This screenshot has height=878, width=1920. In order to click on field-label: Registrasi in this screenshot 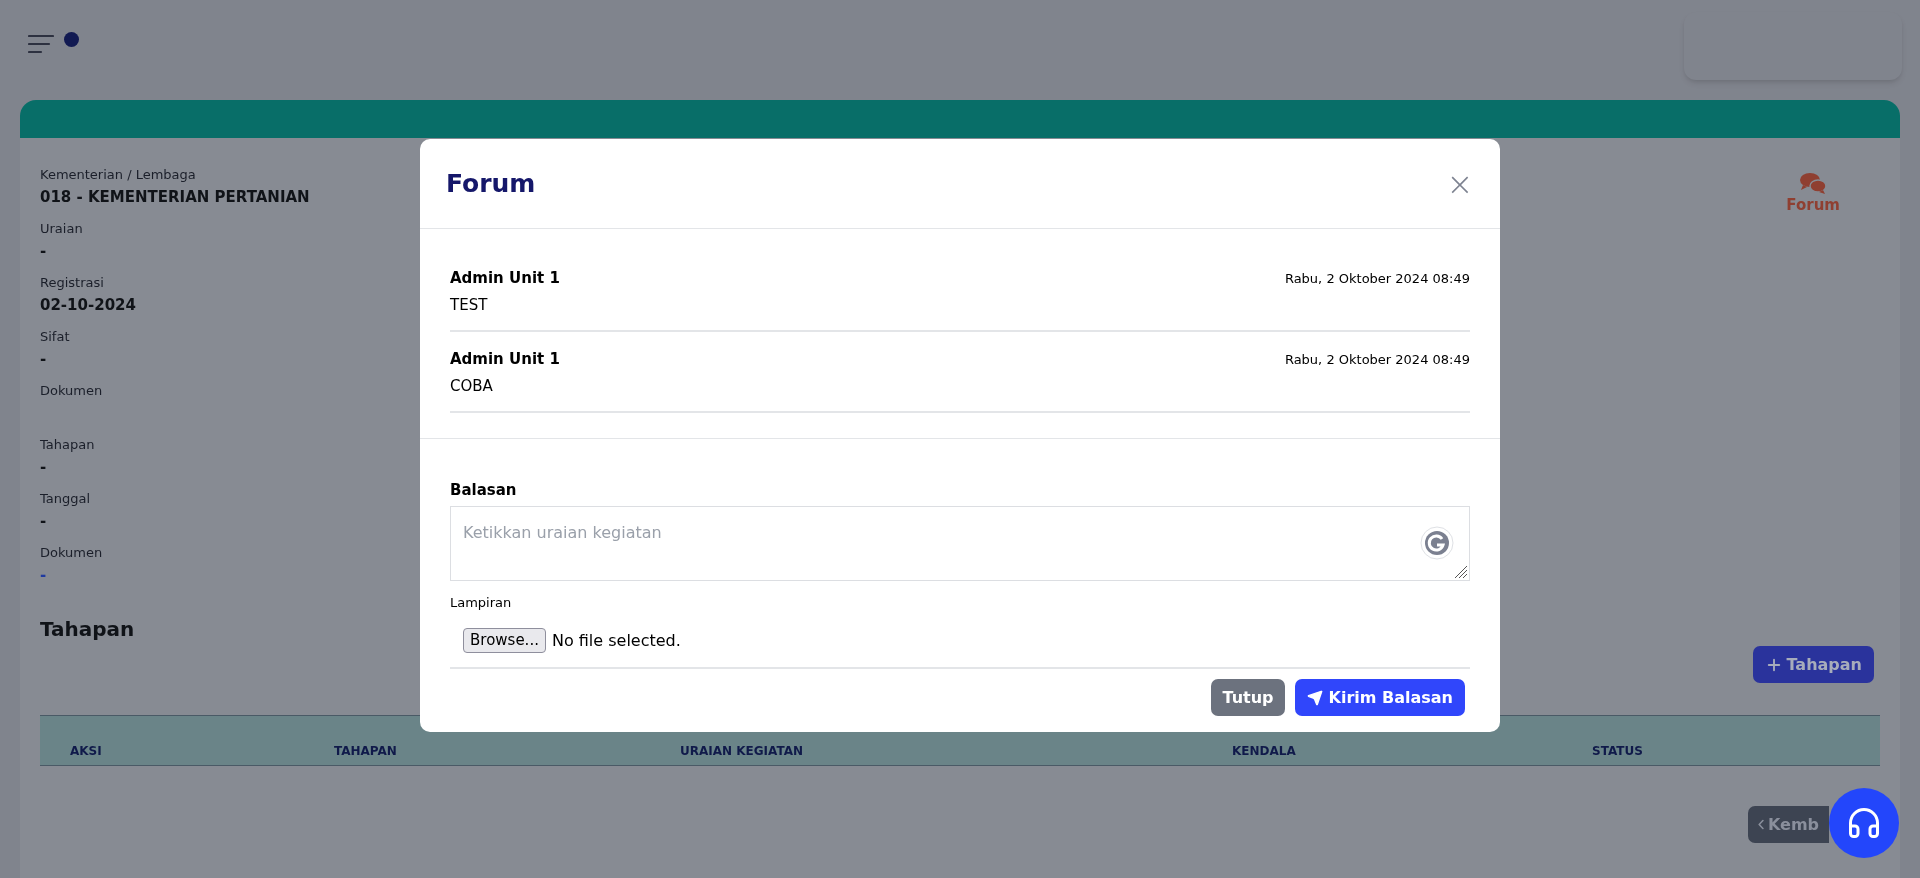, I will do `click(72, 283)`.